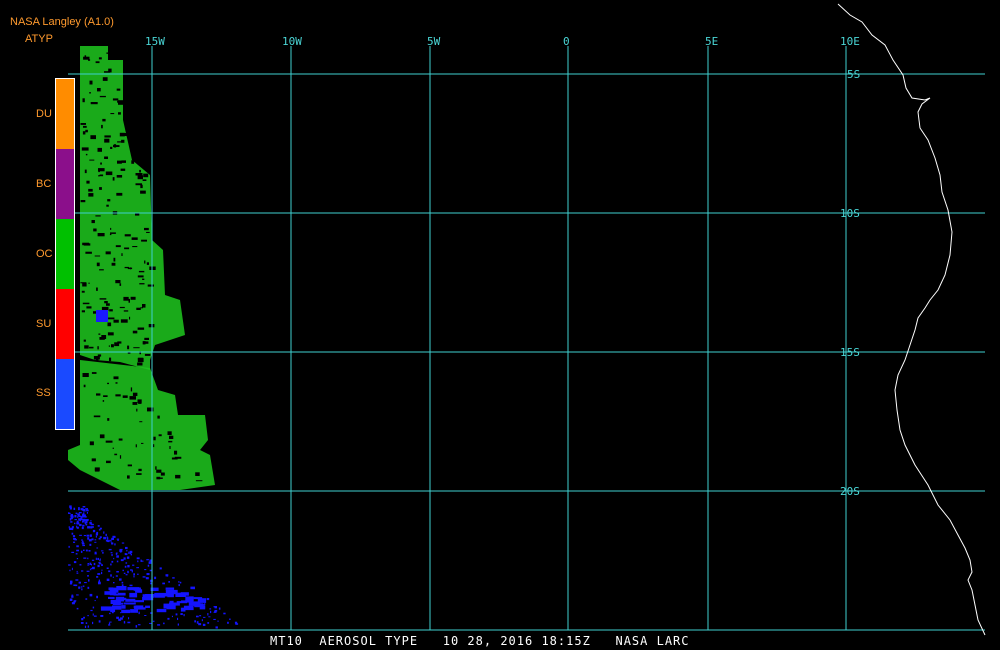 The height and width of the screenshot is (650, 1000). What do you see at coordinates (850, 213) in the screenshot?
I see `lat-label-10s: 10S` at bounding box center [850, 213].